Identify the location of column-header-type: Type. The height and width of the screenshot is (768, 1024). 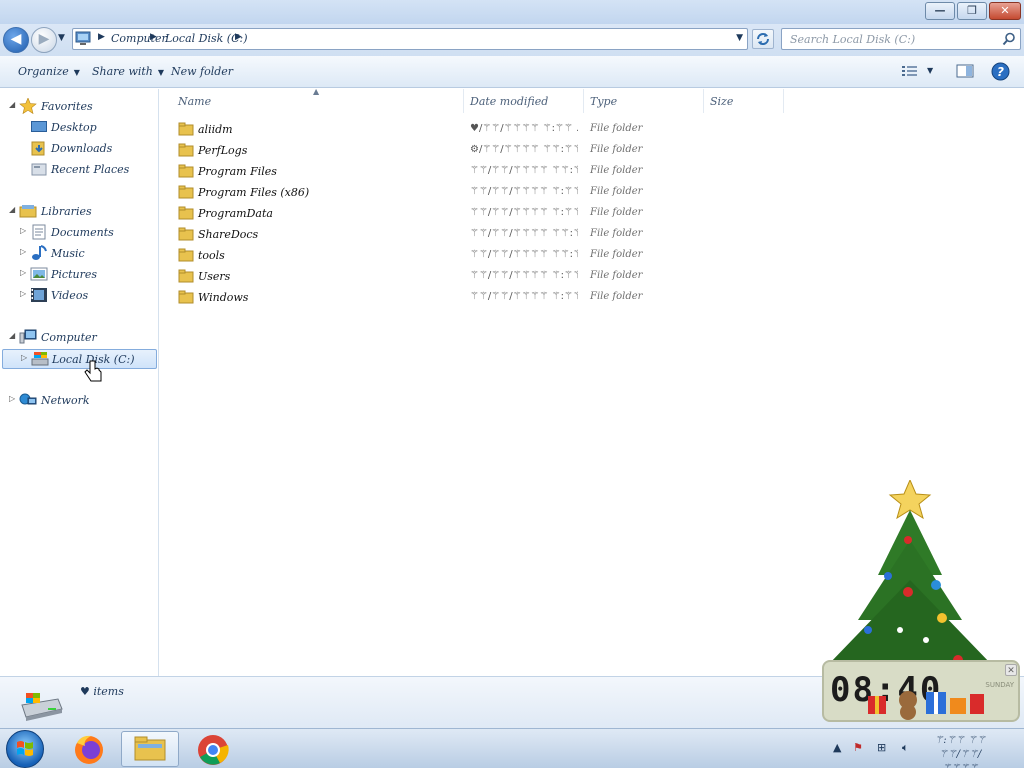
(644, 101).